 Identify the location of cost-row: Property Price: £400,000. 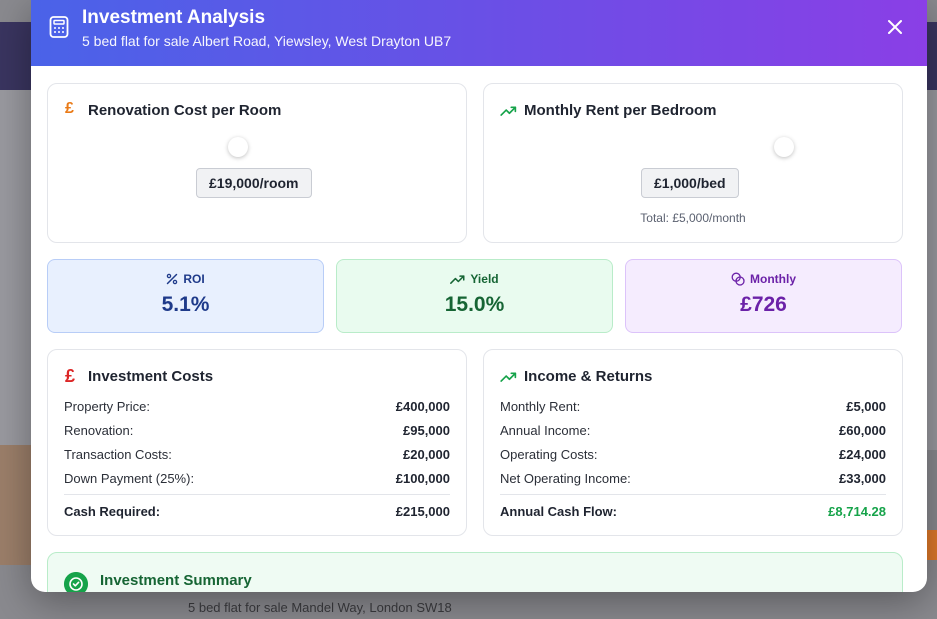
(257, 406).